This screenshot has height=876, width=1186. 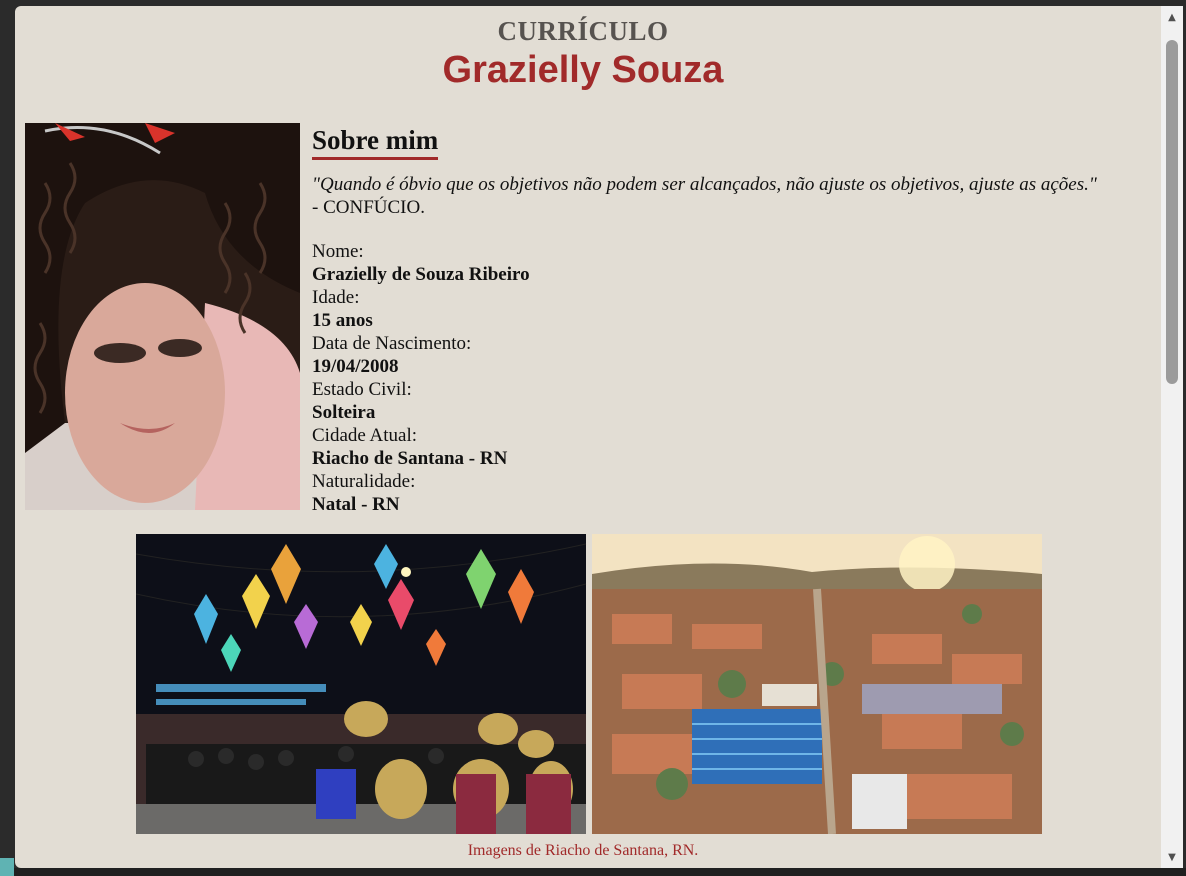 I want to click on profile-photo, so click(x=162, y=316).